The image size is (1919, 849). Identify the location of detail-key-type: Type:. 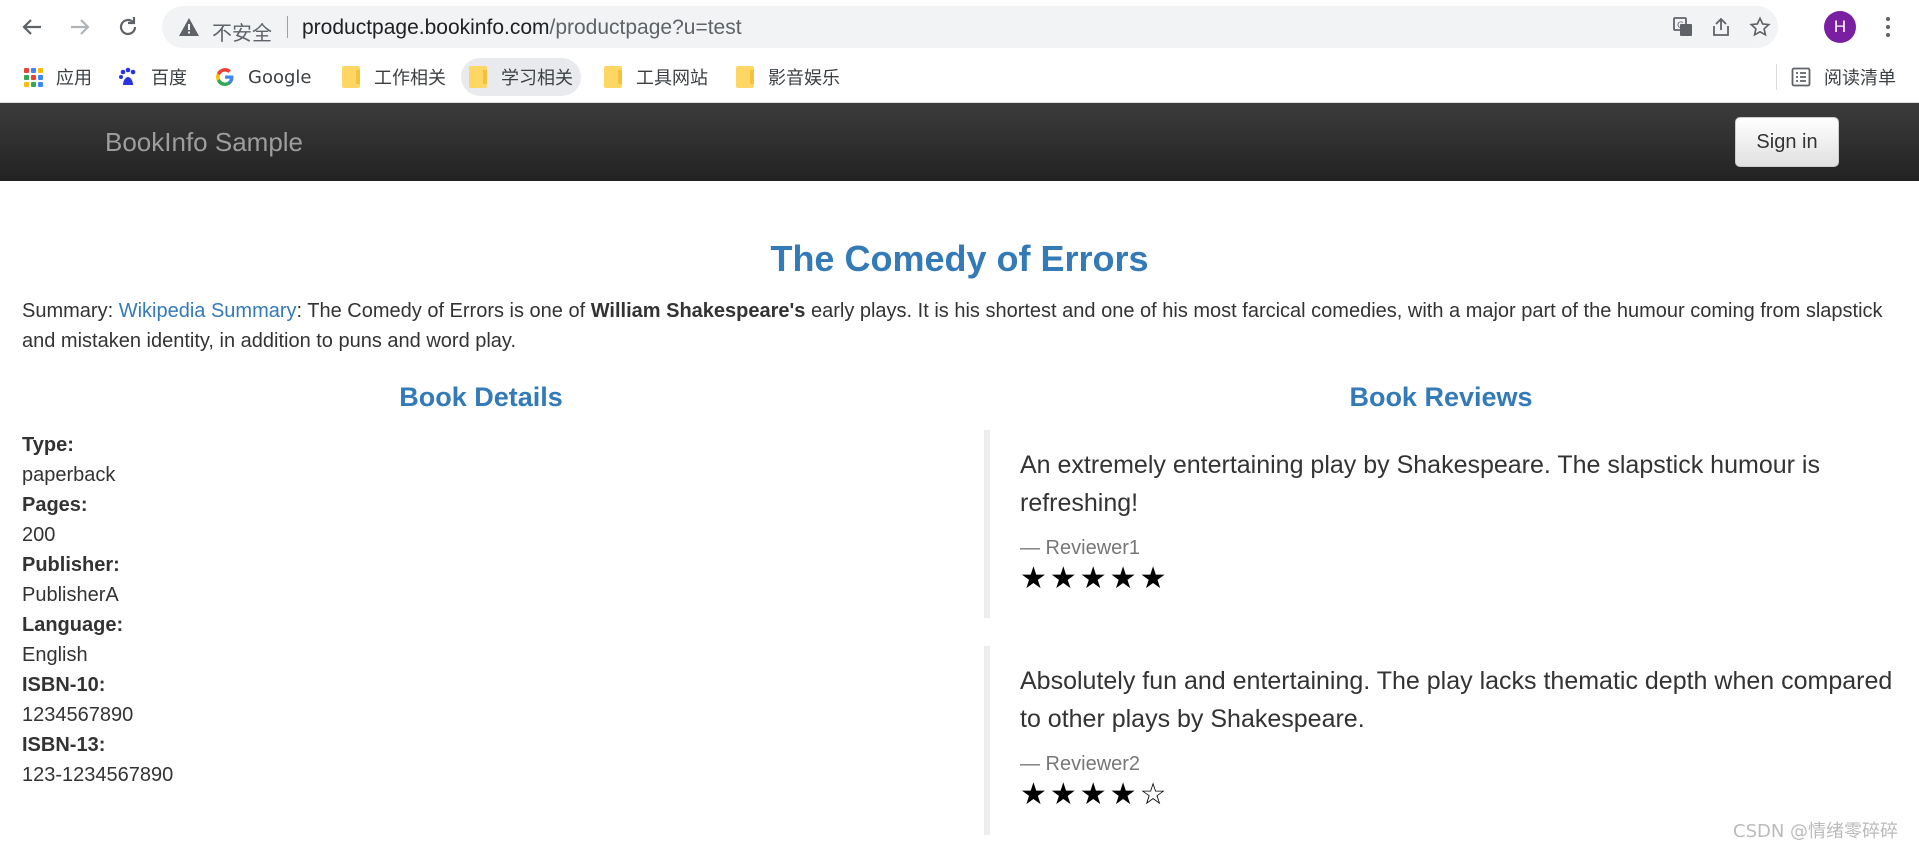
(48, 445).